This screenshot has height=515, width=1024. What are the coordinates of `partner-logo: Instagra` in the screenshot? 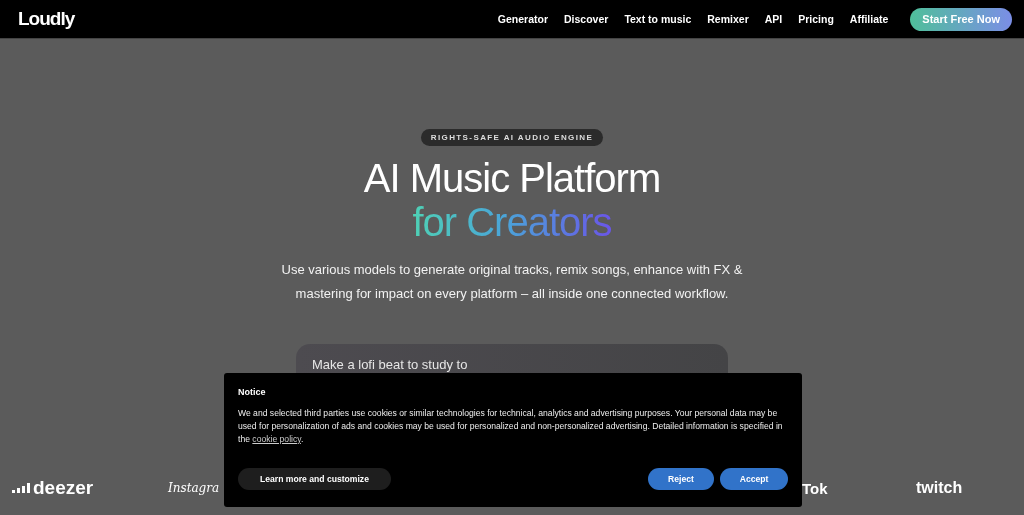 It's located at (194, 488).